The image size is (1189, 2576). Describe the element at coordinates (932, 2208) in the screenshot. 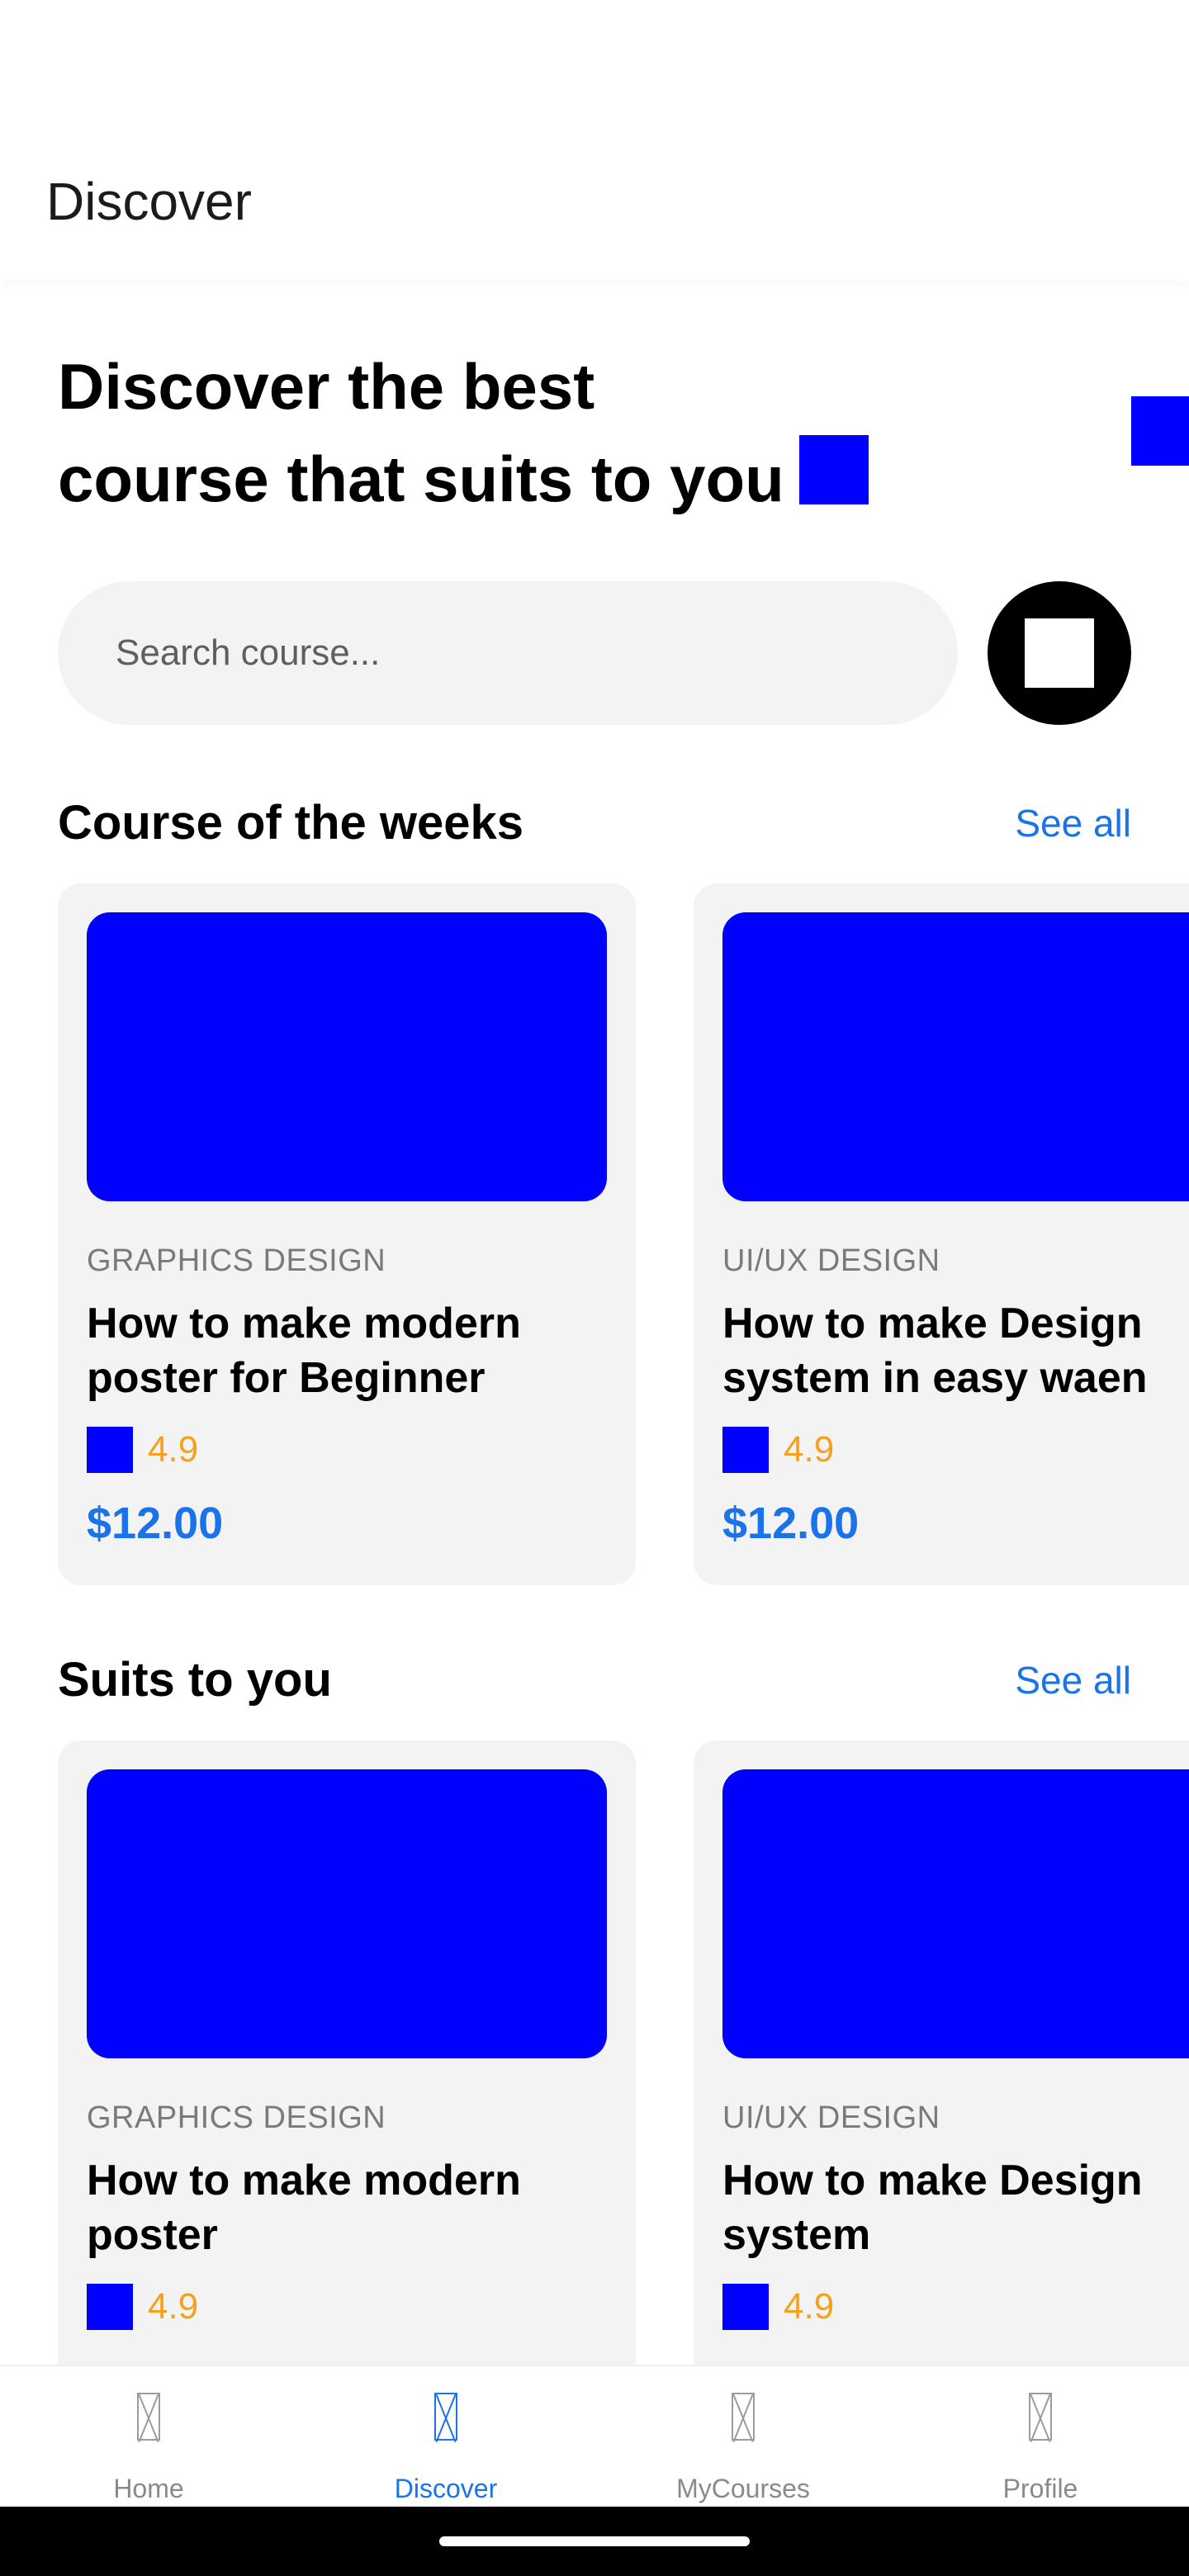

I see `course-title: How to make Design system` at that location.